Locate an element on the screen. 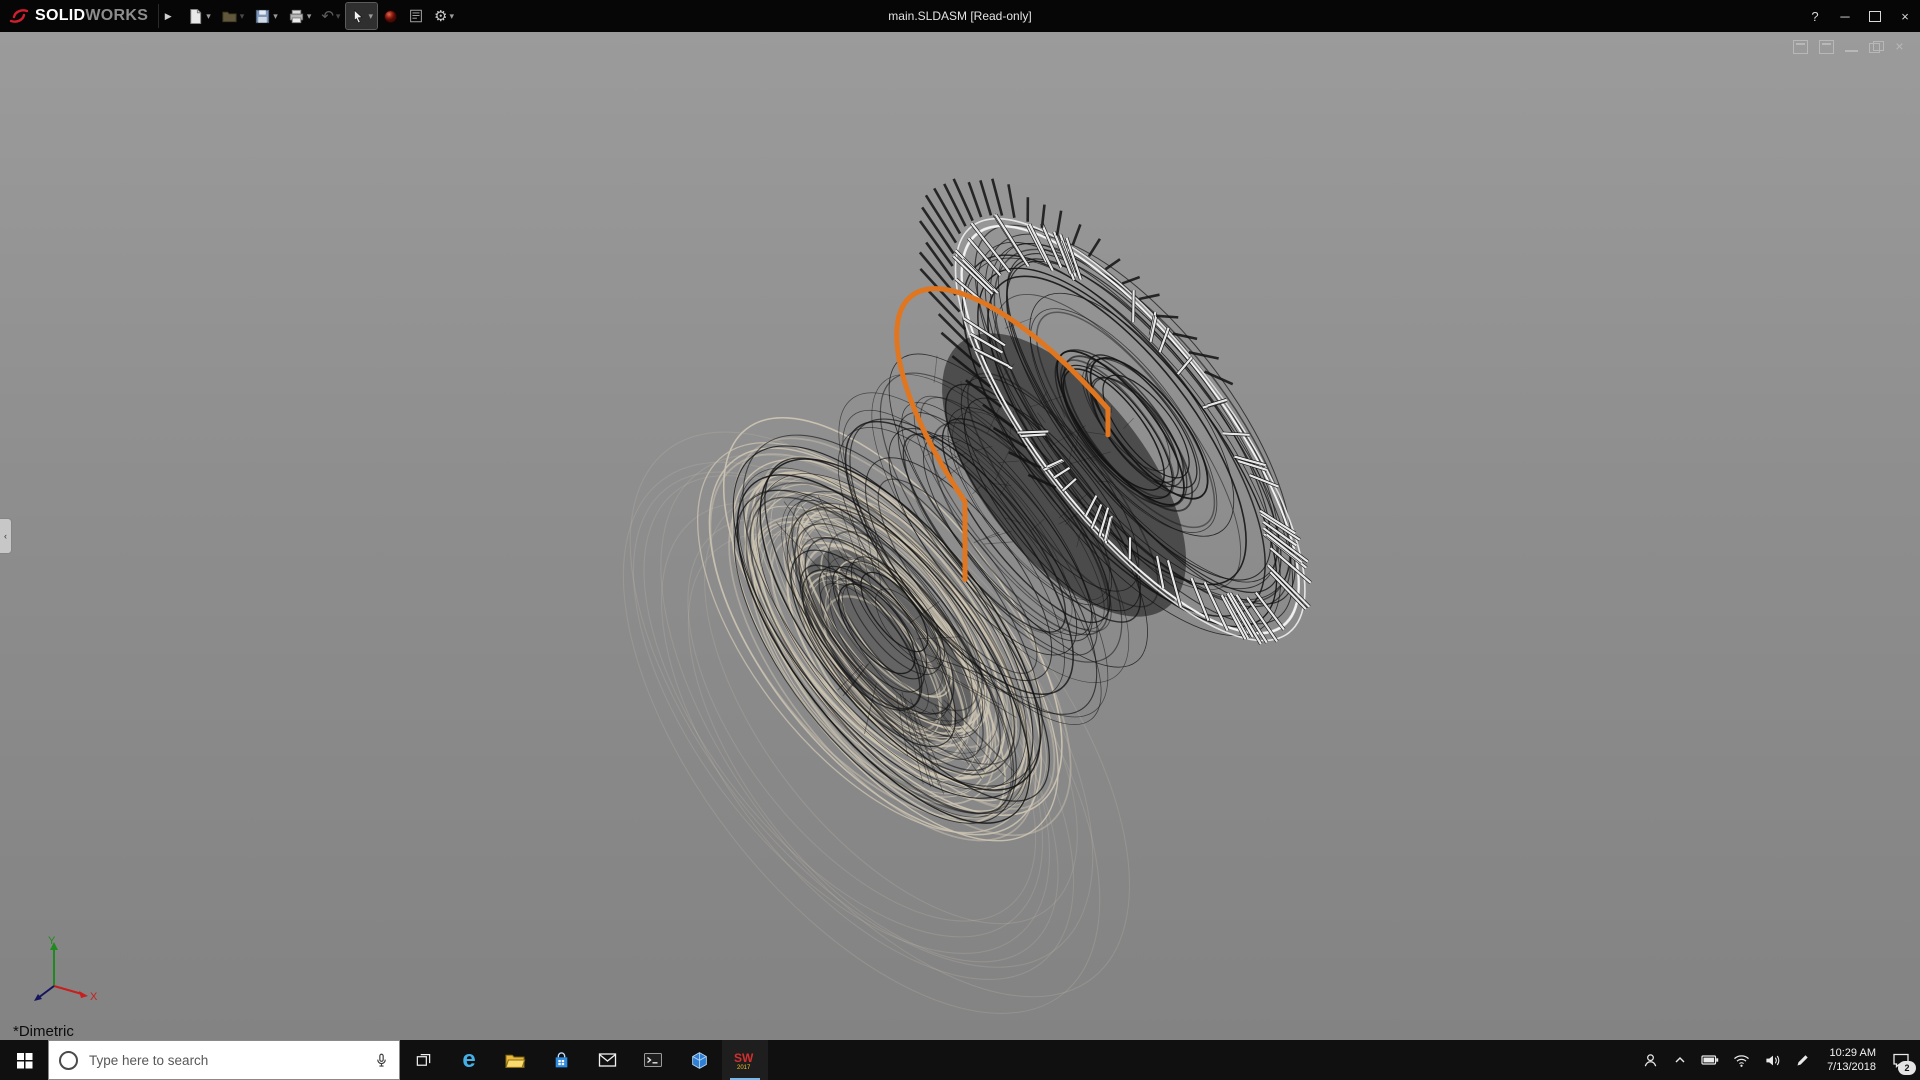 Image resolution: width=1920 pixels, height=1080 pixels. view-orientation-label: *Dimetric is located at coordinates (43, 1031).